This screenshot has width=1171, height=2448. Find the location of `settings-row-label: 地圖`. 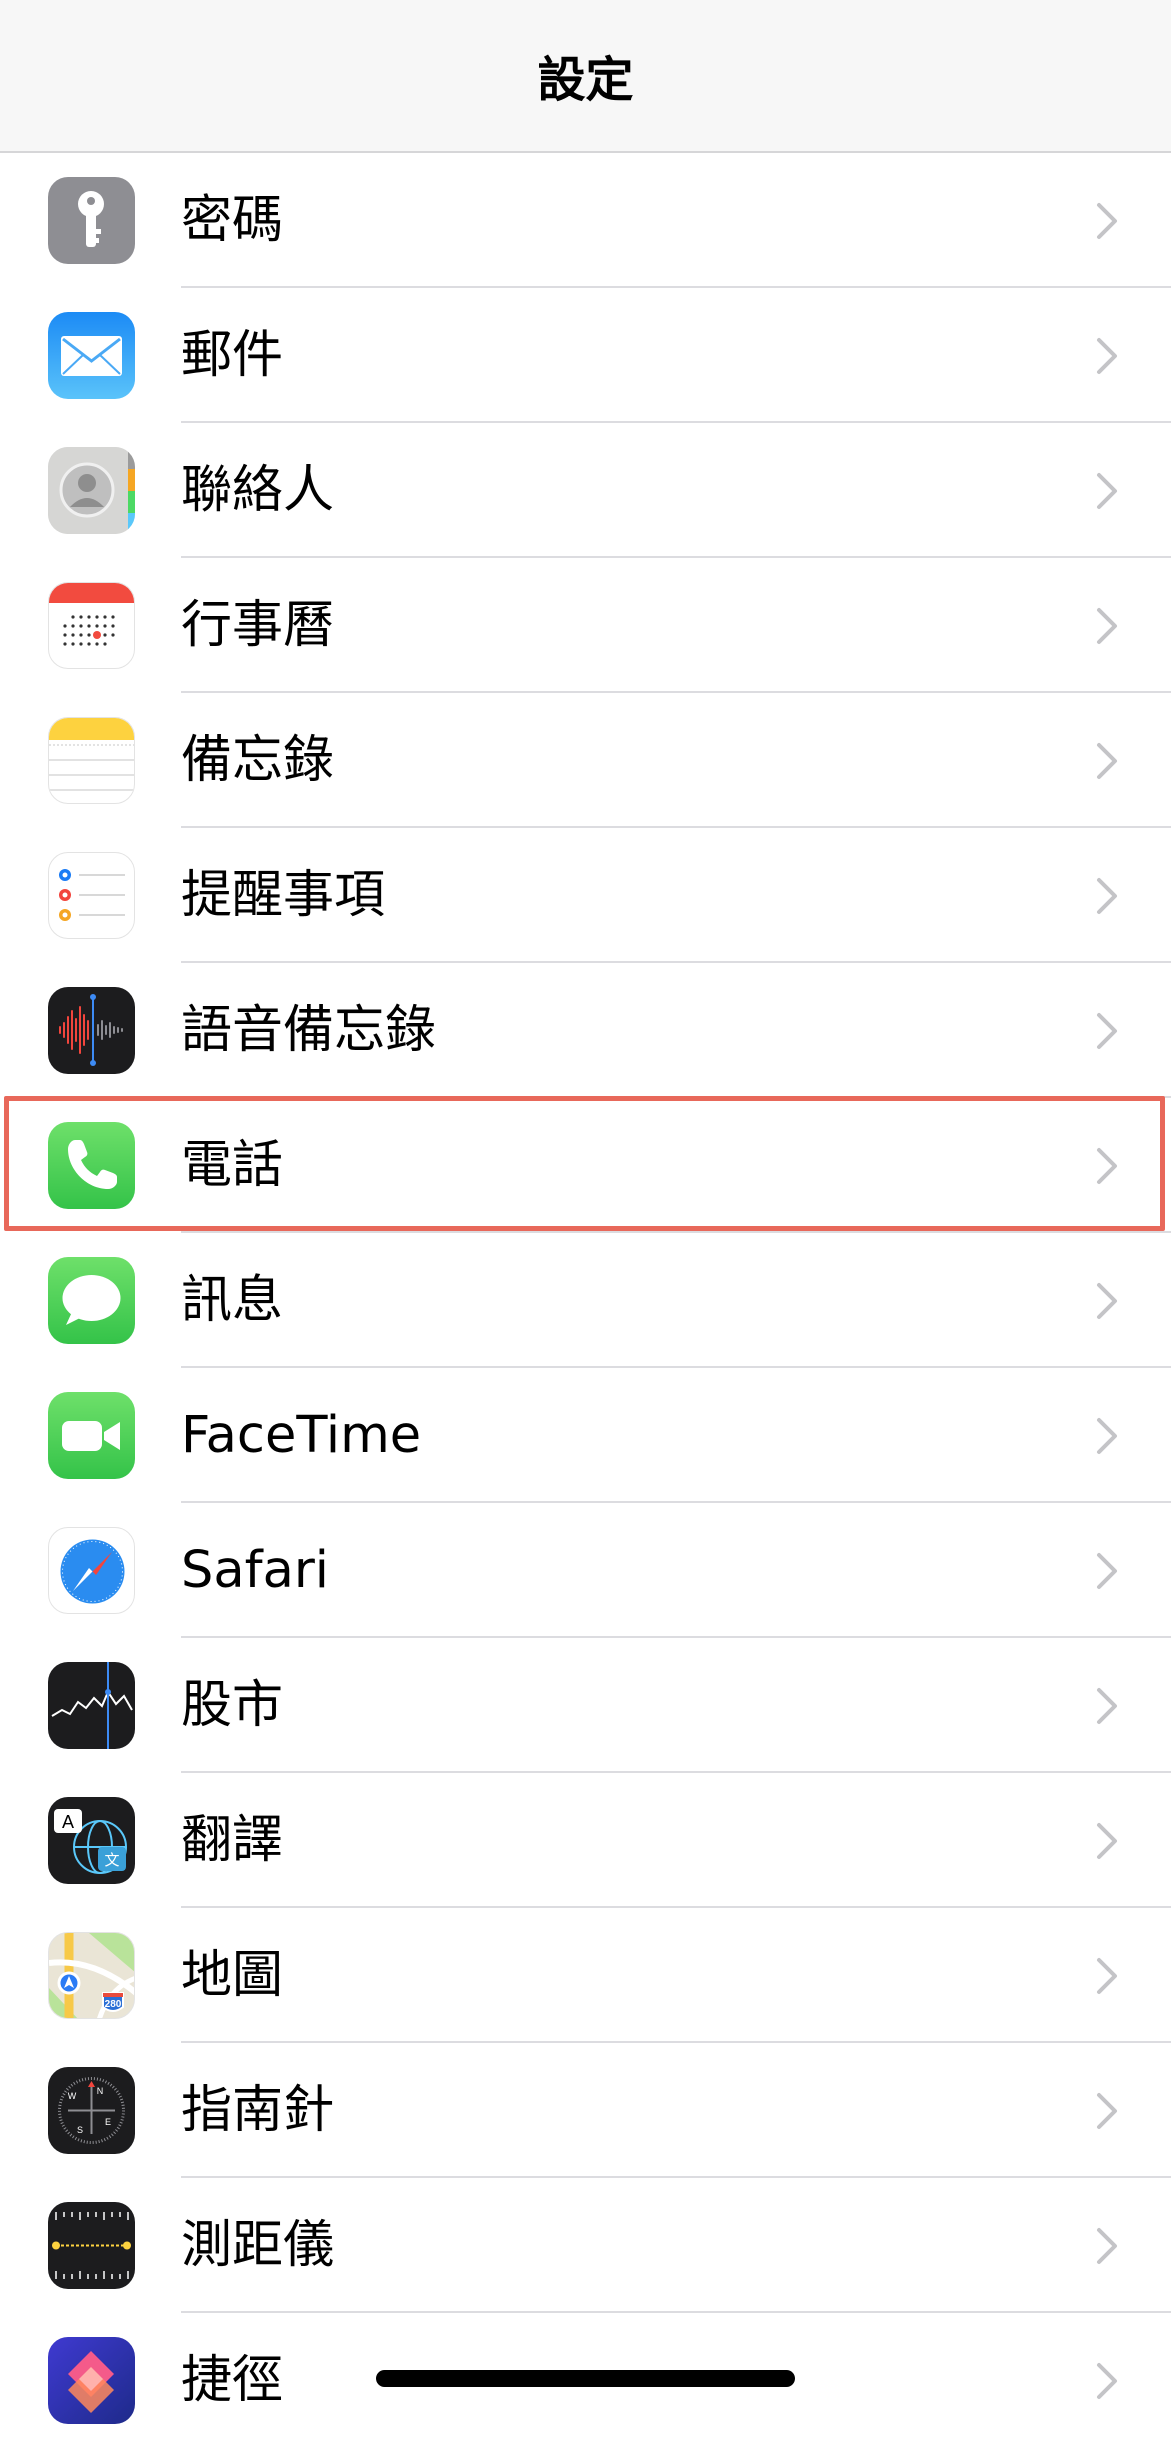

settings-row-label: 地圖 is located at coordinates (232, 1975).